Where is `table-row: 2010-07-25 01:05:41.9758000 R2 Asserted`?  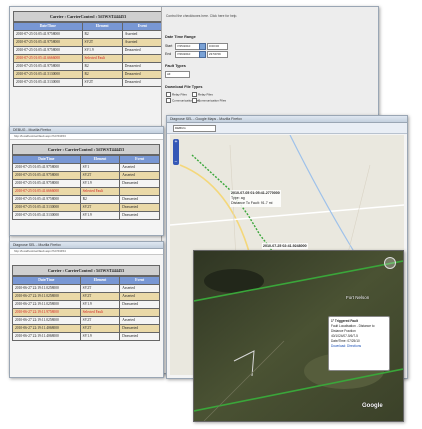
table-row: 2010-07-25 01:05:41.9758000 R2 Asserted is located at coordinates (88, 34).